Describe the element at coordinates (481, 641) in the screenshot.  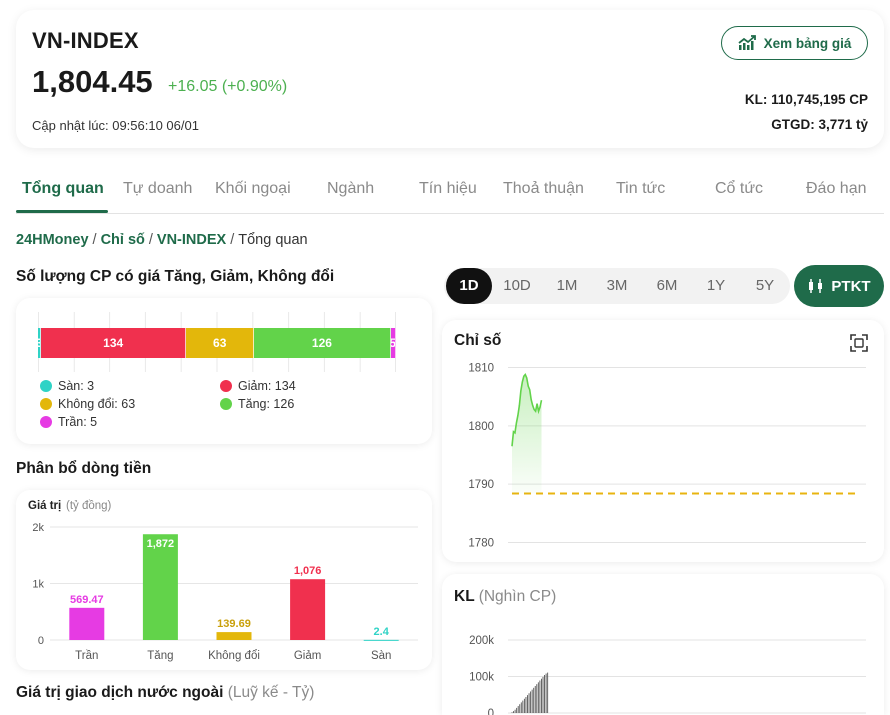
I see `volume-ytick-label: 200k` at that location.